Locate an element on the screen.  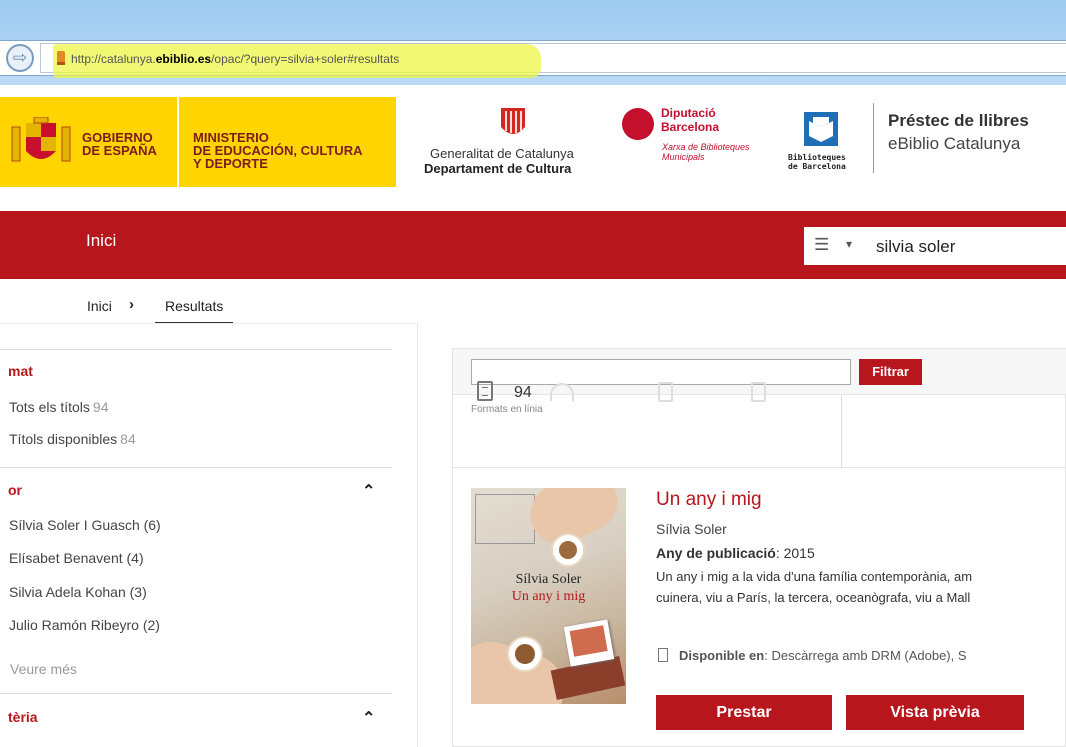
availability-value: : Descàrrega amb DRM (Adobe), S is located at coordinates (865, 655).